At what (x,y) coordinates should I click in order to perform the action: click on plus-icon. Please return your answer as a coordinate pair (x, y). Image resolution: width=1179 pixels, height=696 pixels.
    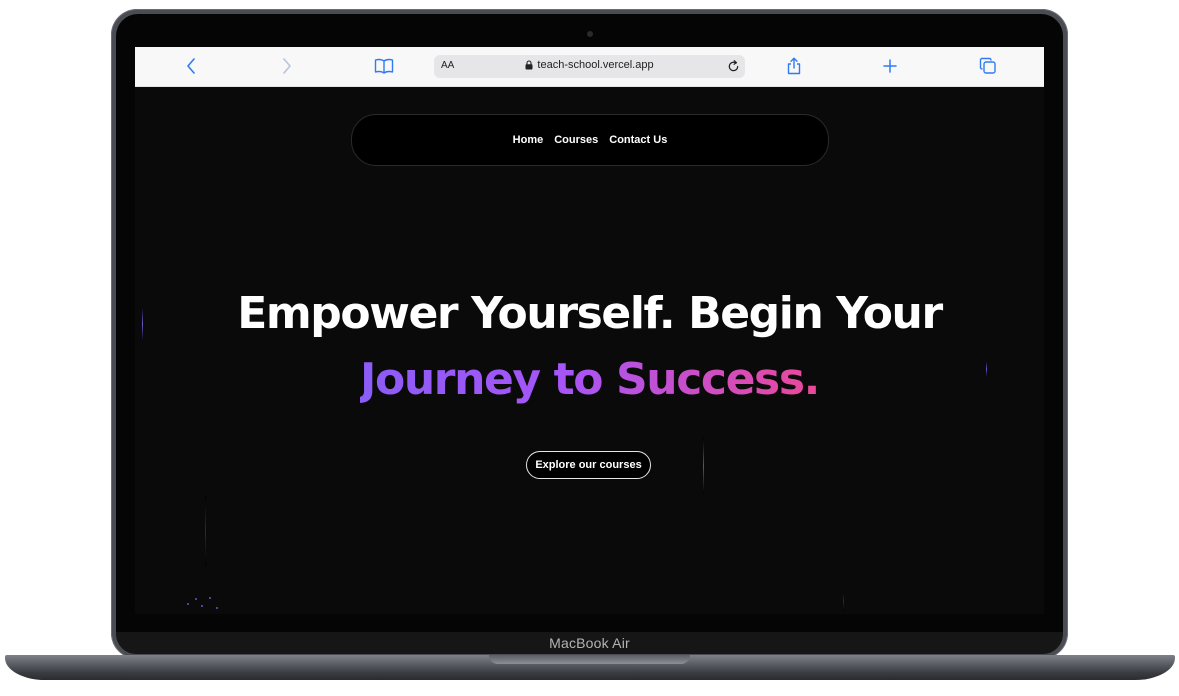
    Looking at the image, I should click on (890, 66).